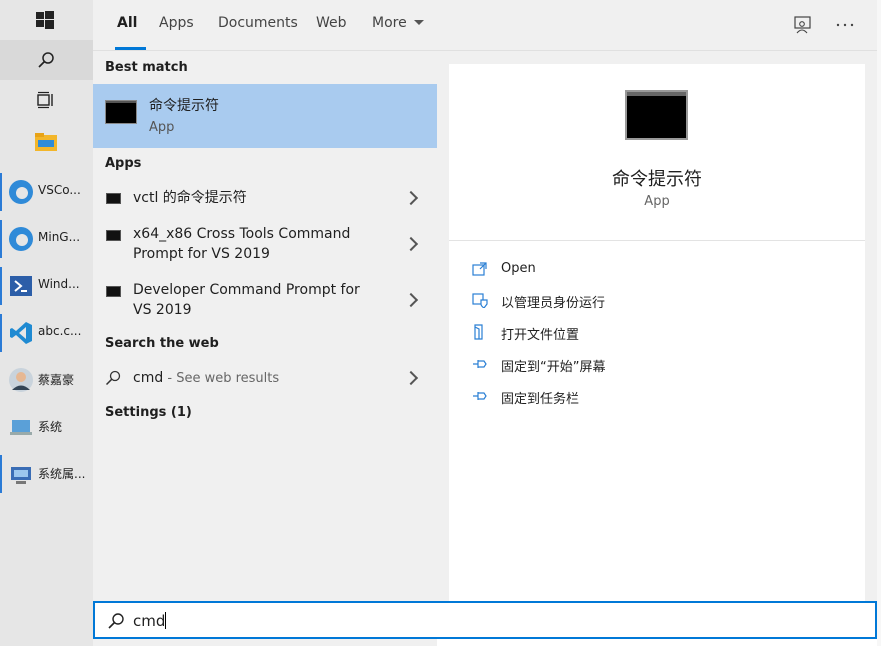  I want to click on taskbar-label: 系统, so click(50, 427).